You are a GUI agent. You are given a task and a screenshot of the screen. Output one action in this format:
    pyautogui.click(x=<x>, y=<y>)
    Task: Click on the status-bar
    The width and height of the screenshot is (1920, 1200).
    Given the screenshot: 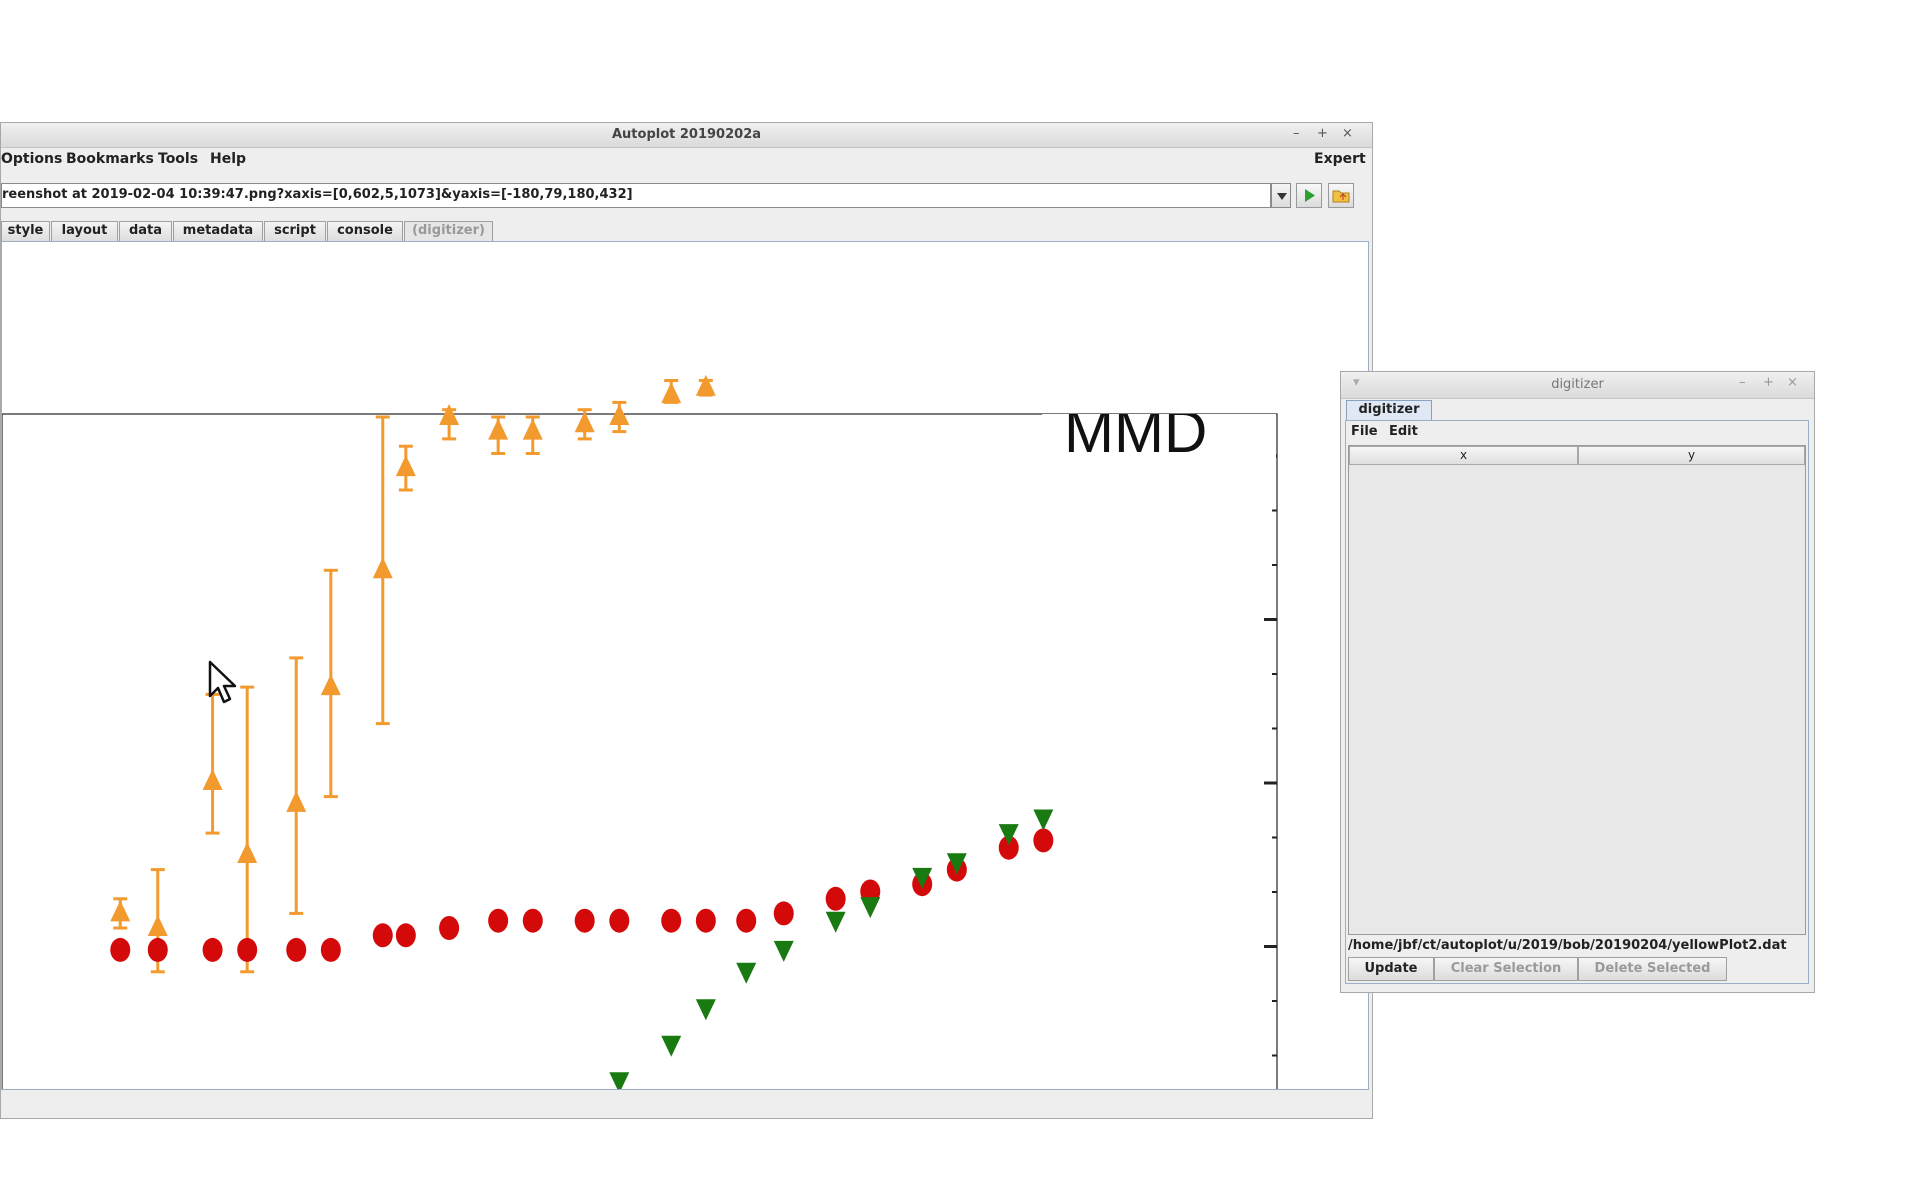 What is the action you would take?
    pyautogui.click(x=685, y=1104)
    